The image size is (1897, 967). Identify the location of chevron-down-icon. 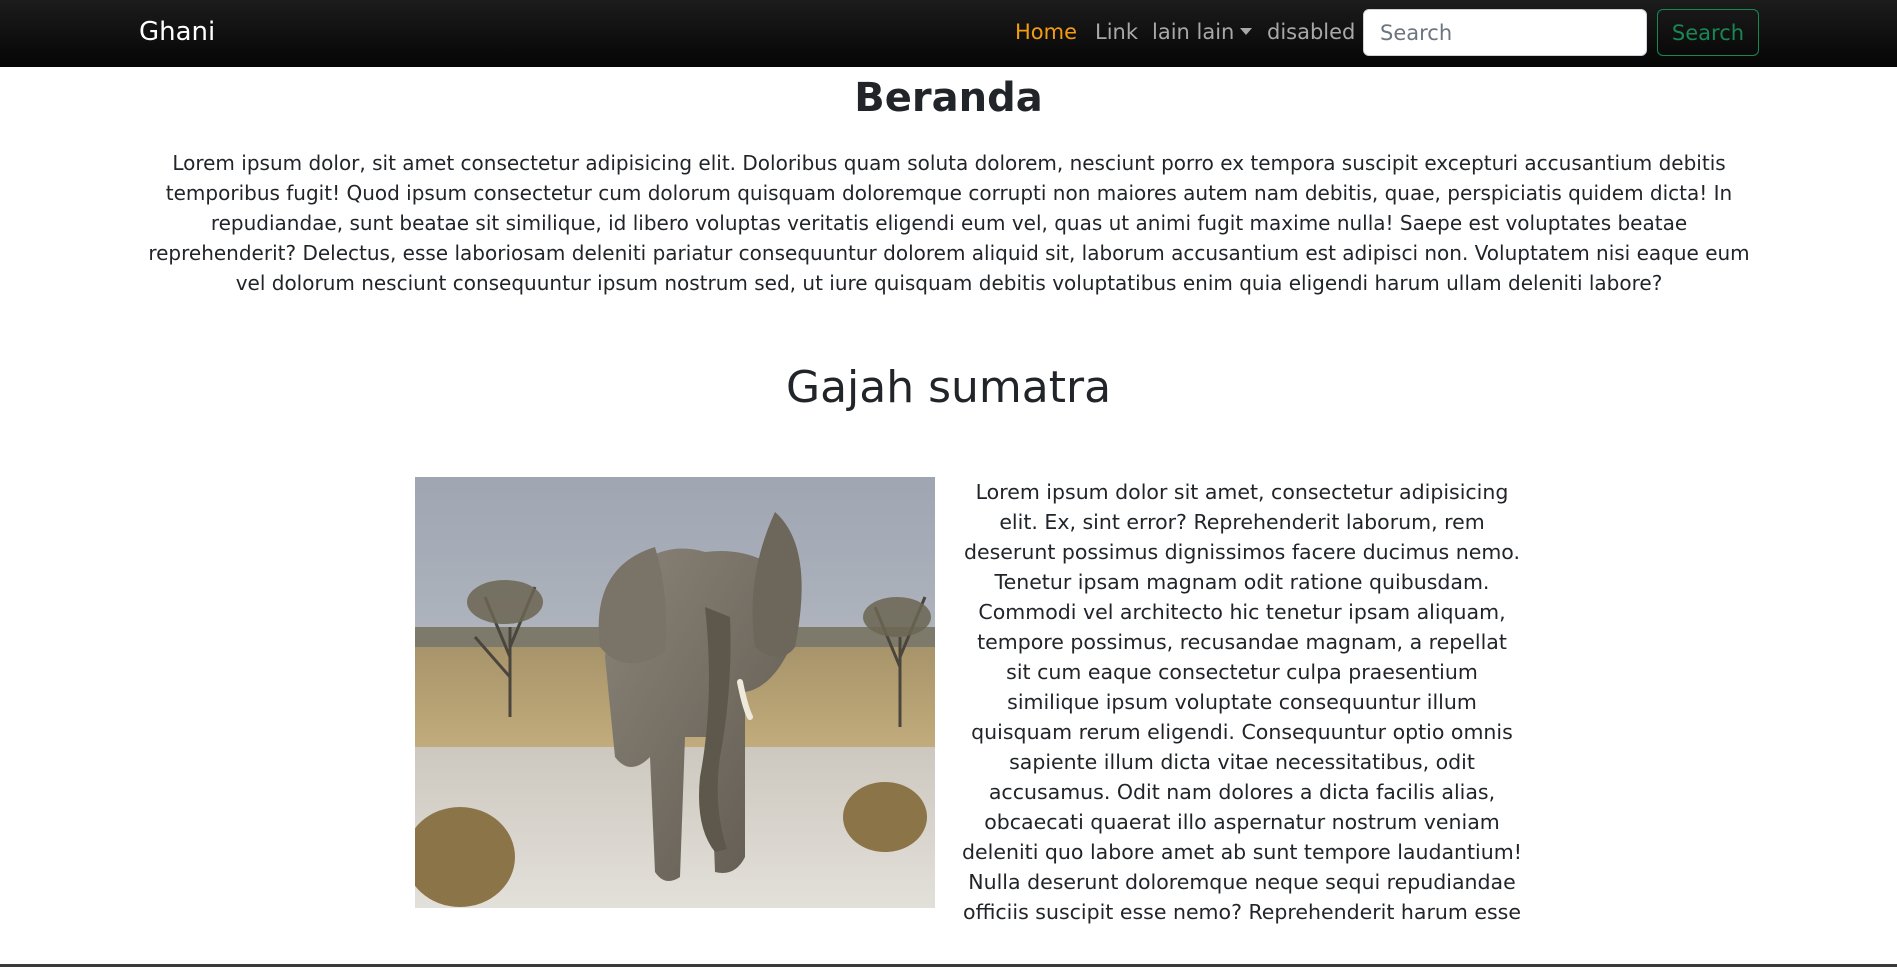
(1246, 31).